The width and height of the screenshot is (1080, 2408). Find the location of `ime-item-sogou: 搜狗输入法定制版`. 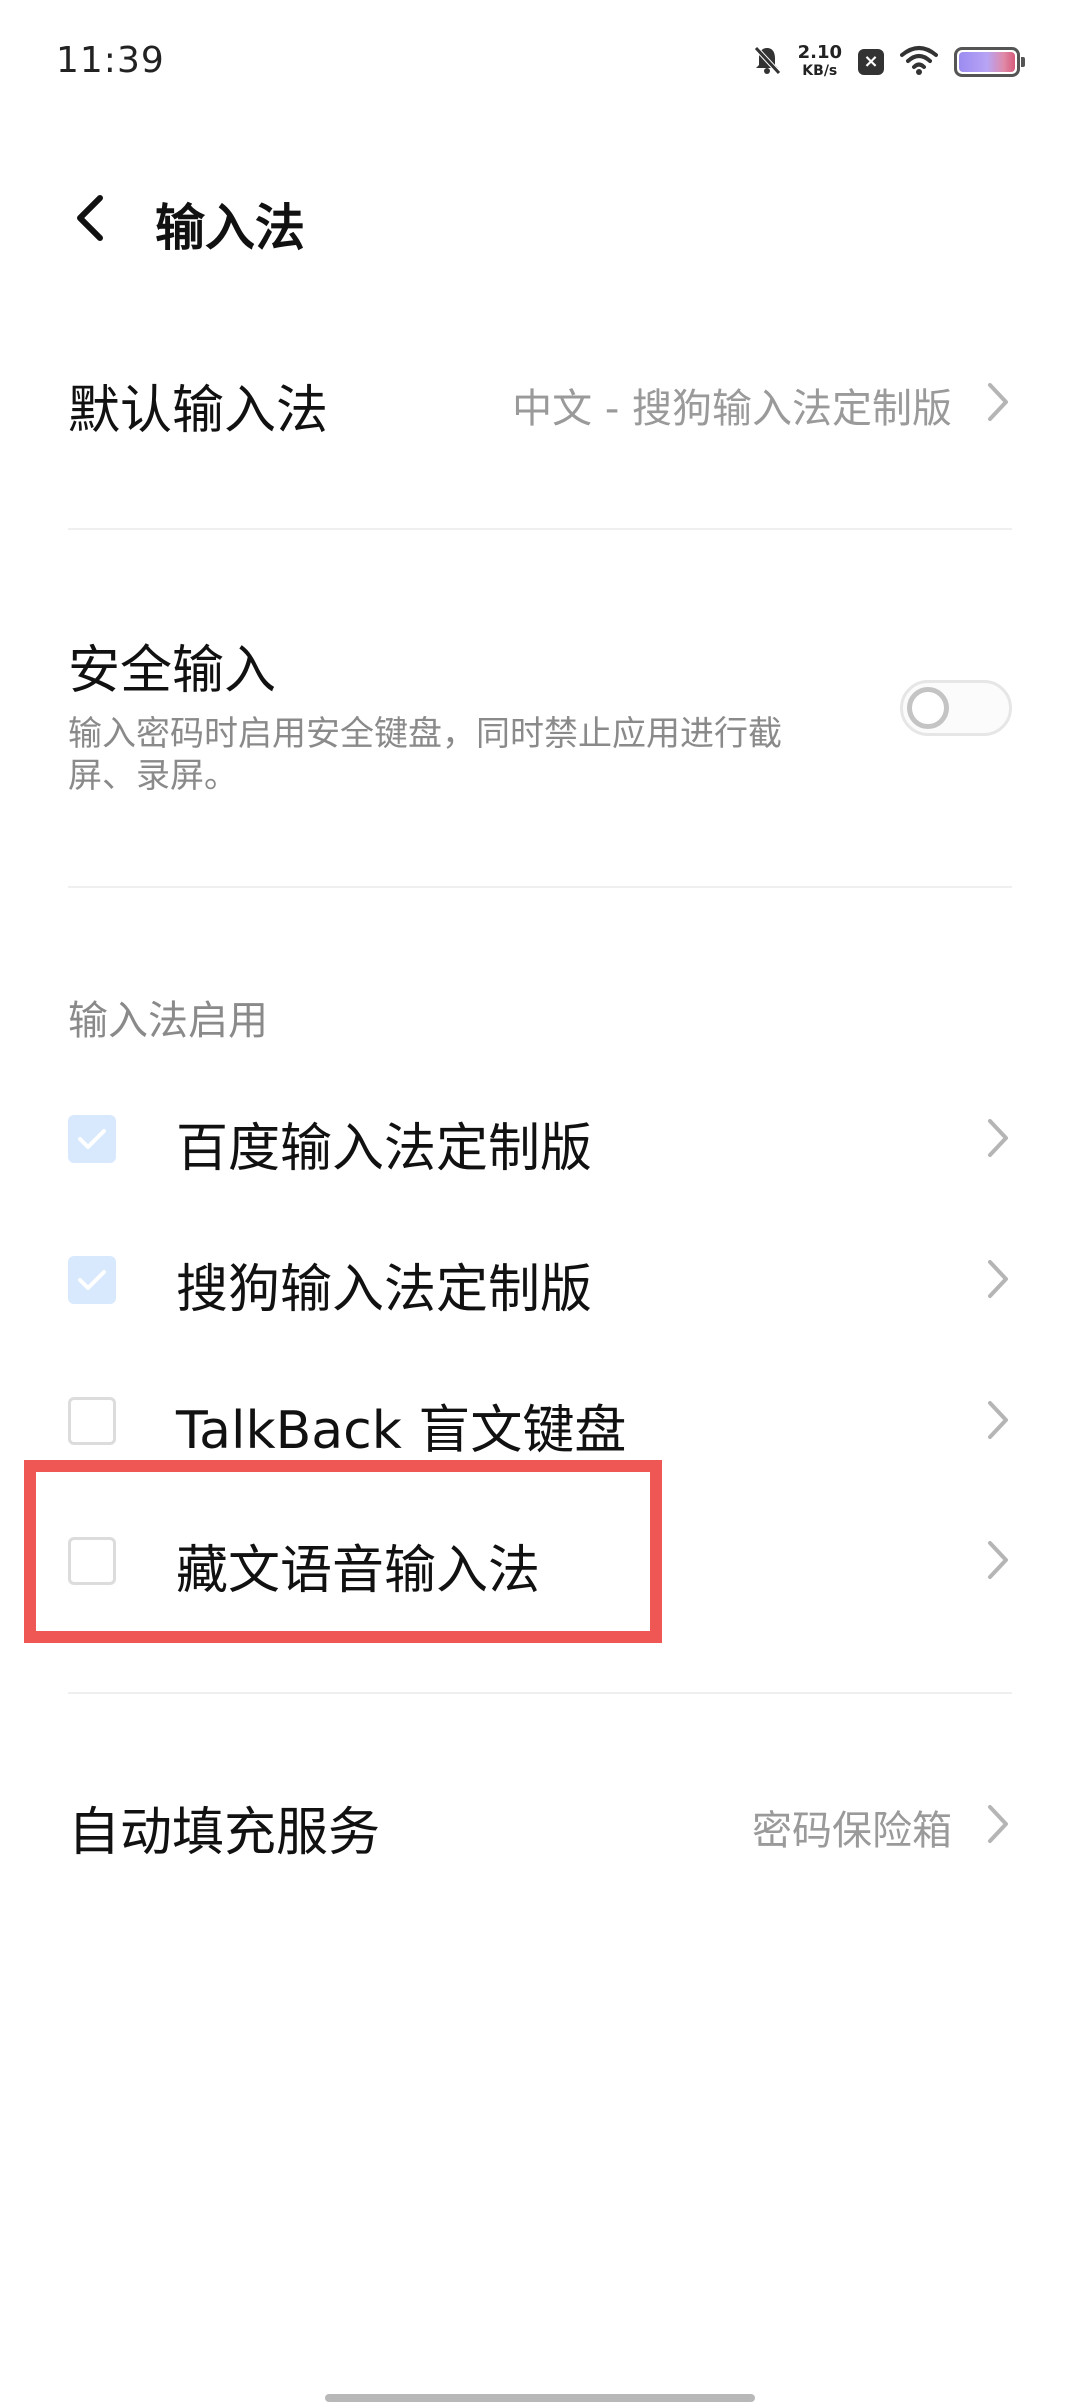

ime-item-sogou: 搜狗输入法定制版 is located at coordinates (540, 1279).